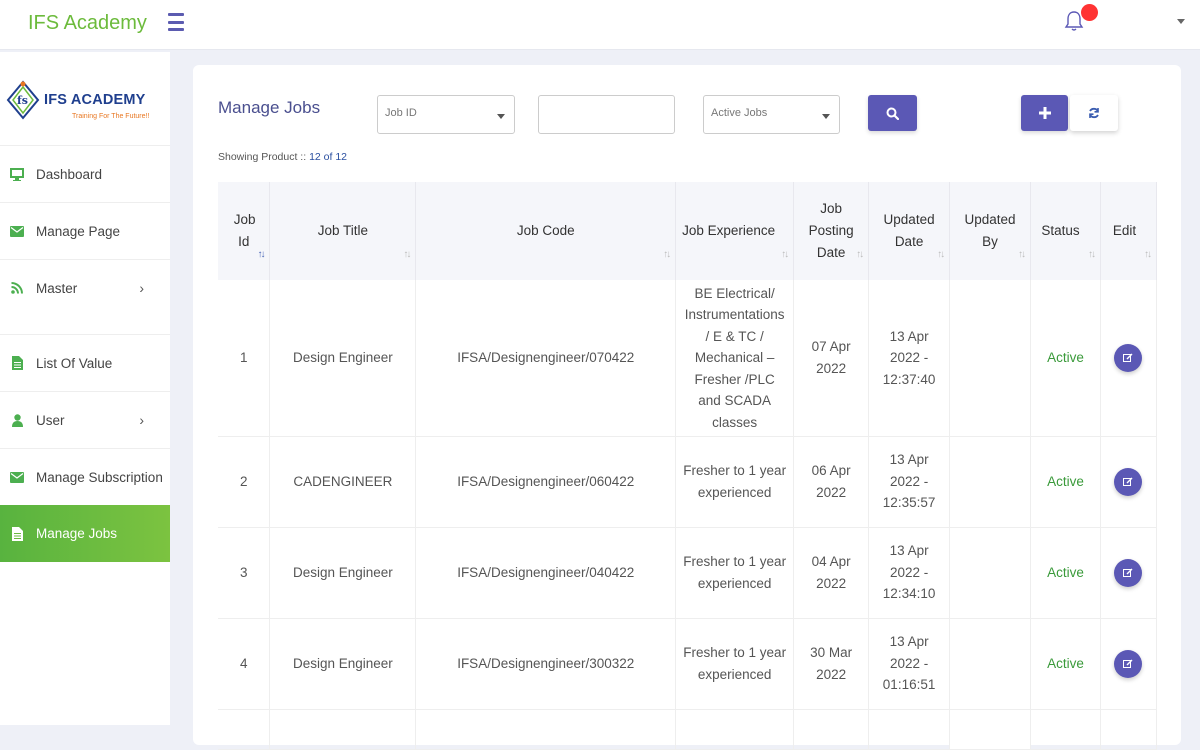 This screenshot has width=1200, height=750. I want to click on column-header-label: Status, so click(1060, 230).